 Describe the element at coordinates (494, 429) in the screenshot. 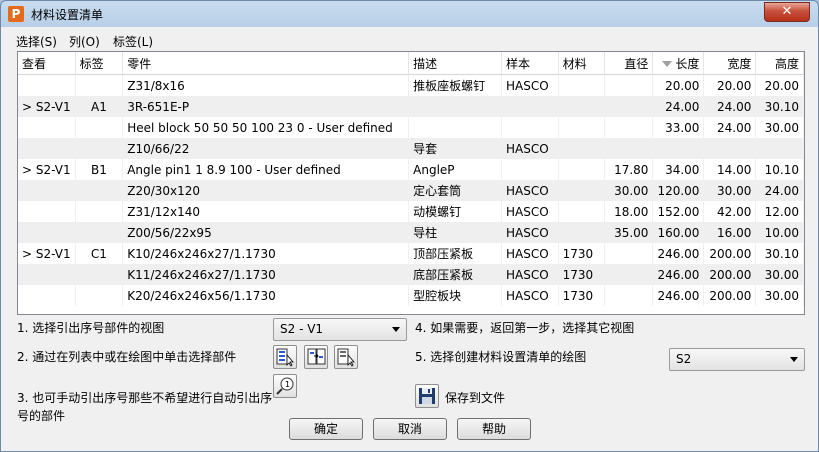

I see `help-button: 帮助` at that location.